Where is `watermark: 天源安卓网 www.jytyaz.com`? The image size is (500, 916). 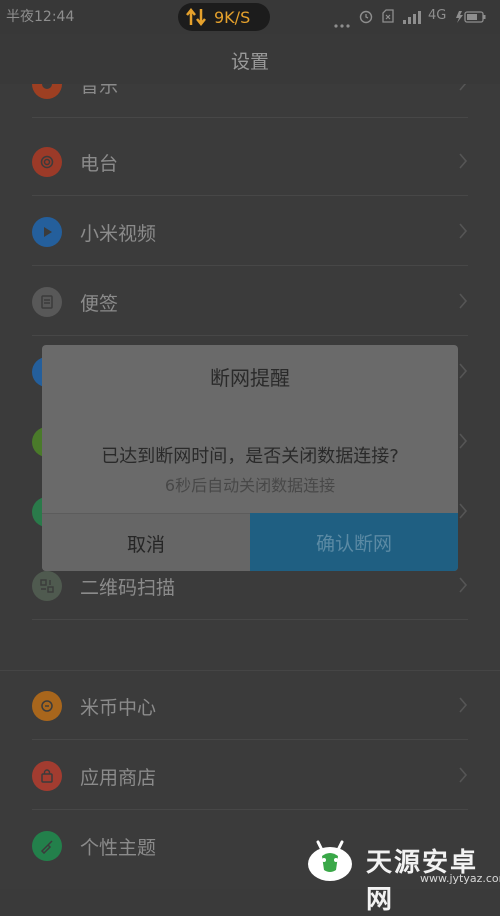 watermark: 天源安卓网 www.jytyaz.com is located at coordinates (400, 875).